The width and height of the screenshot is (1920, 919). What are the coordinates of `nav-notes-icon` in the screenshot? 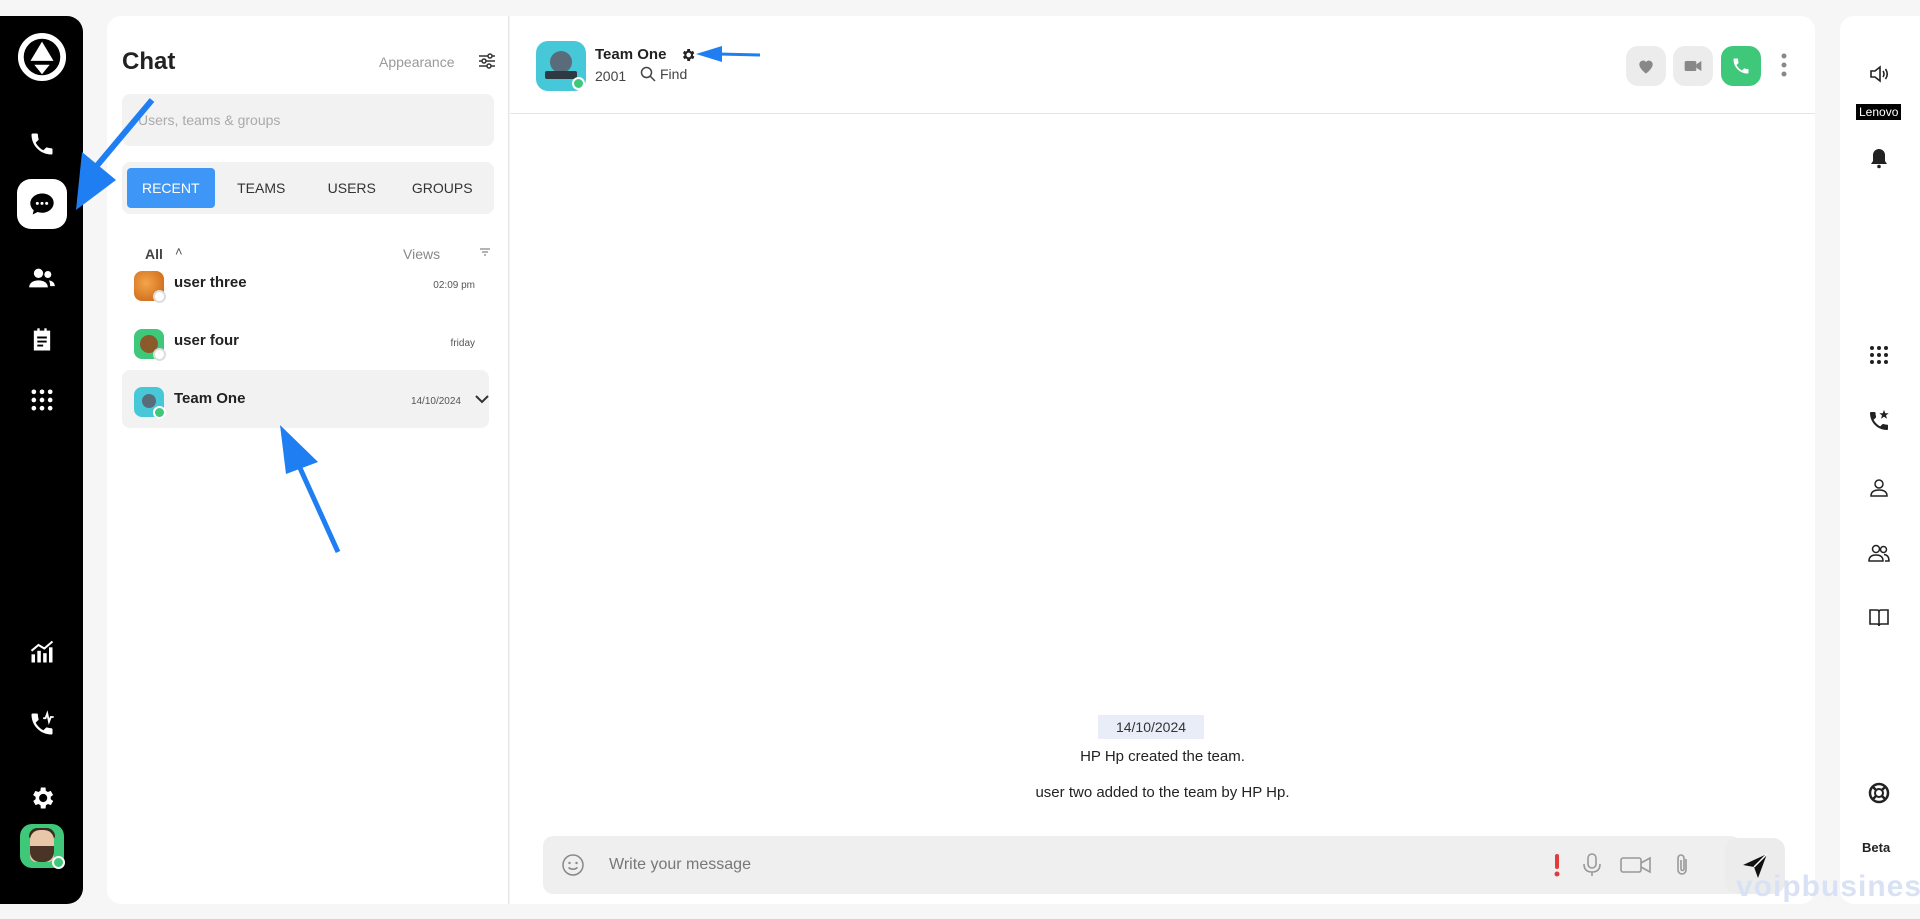 It's located at (42, 340).